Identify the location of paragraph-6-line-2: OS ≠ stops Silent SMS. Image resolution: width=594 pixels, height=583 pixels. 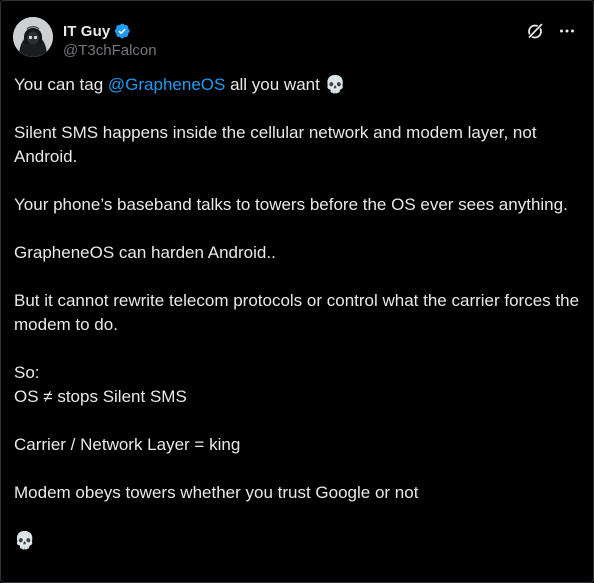
(100, 396).